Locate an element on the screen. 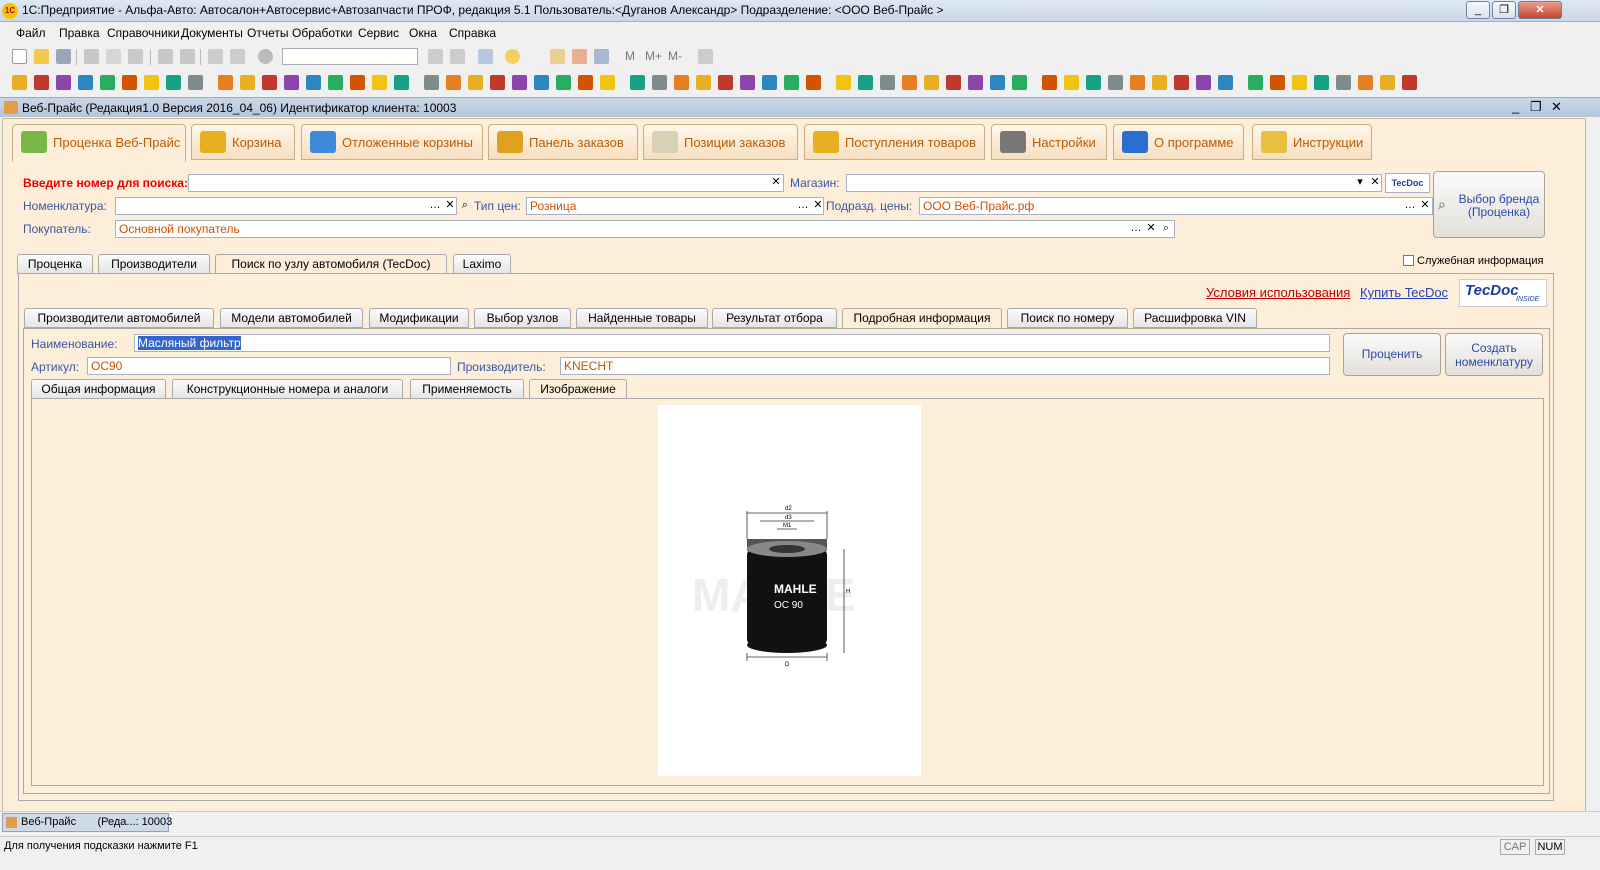 This screenshot has width=1600, height=870. tab-order-items: Позиции заказов is located at coordinates (720, 142).